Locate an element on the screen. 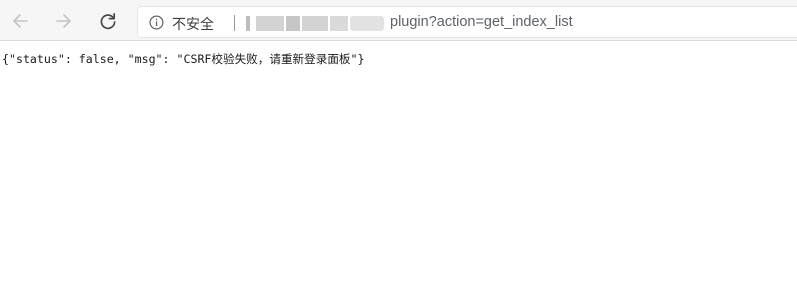  security-indicator: 不安全 is located at coordinates (181, 24).